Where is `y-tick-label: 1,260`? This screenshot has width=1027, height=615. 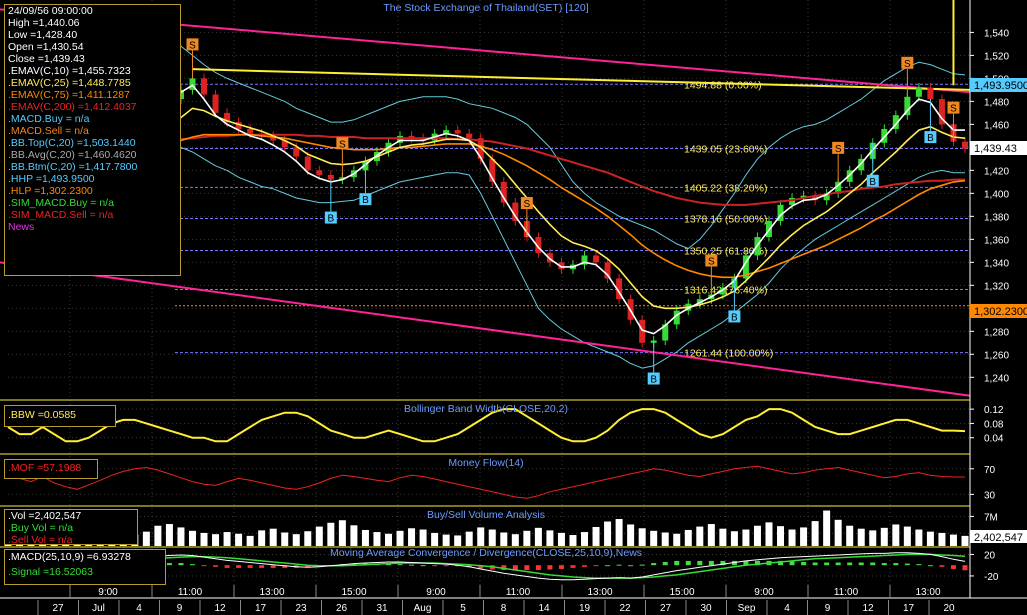 y-tick-label: 1,260 is located at coordinates (996, 355).